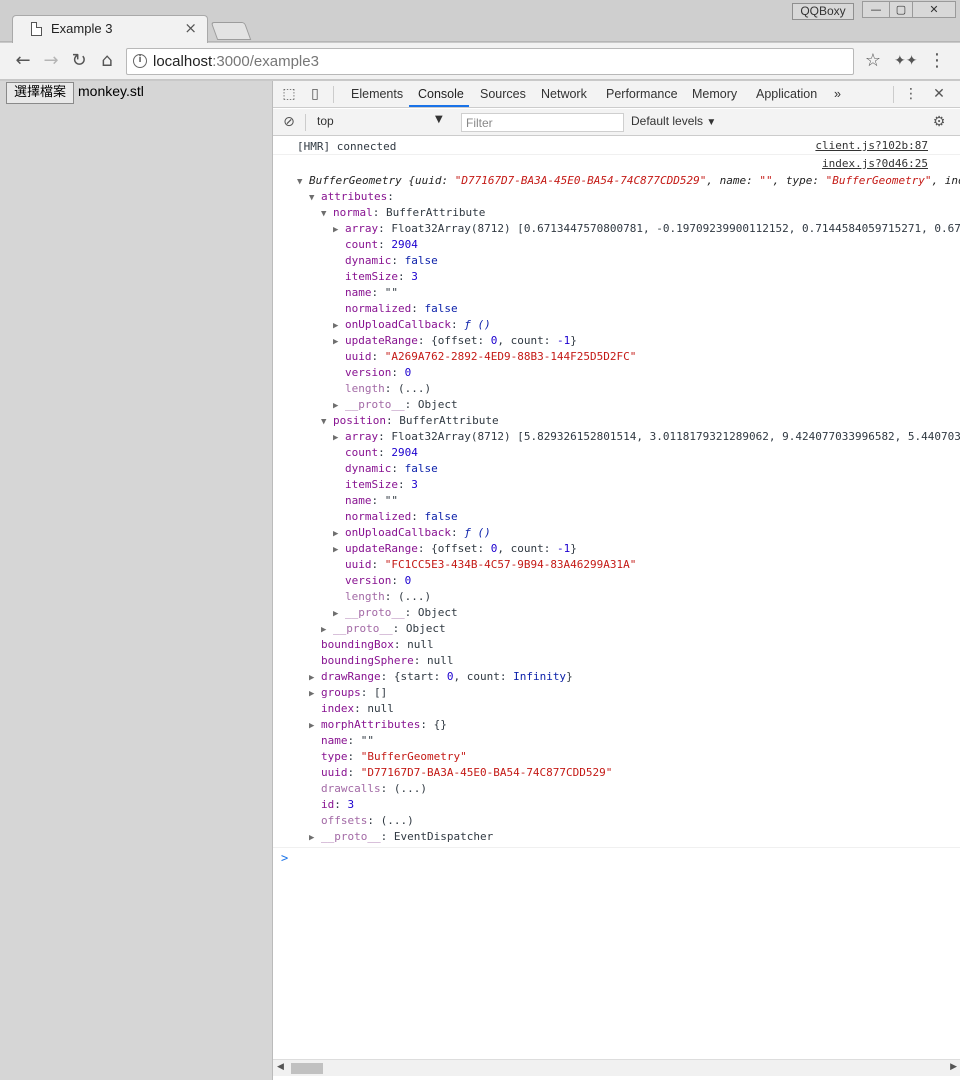  What do you see at coordinates (901, 9) in the screenshot?
I see `maximize-button: ▢` at bounding box center [901, 9].